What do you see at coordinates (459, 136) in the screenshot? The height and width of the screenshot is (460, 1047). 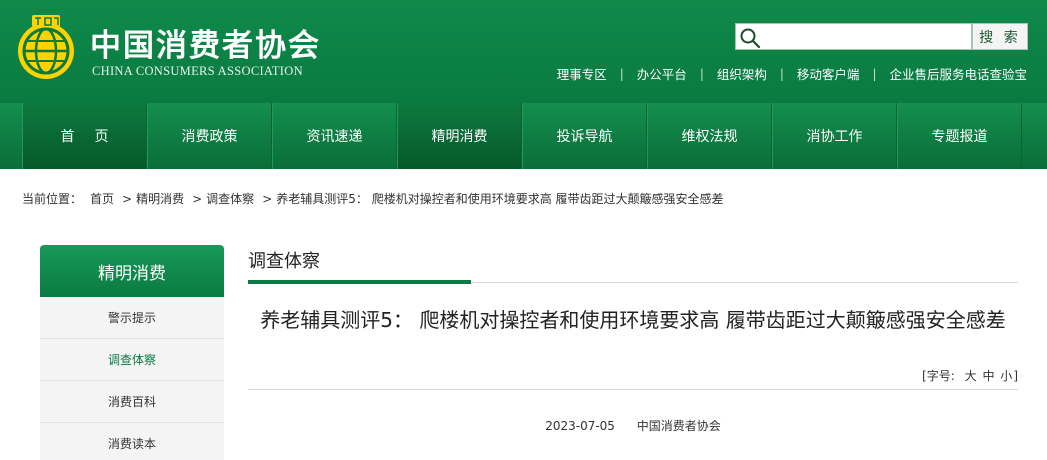 I see `nav-item-smart-consumption: 精明消费` at bounding box center [459, 136].